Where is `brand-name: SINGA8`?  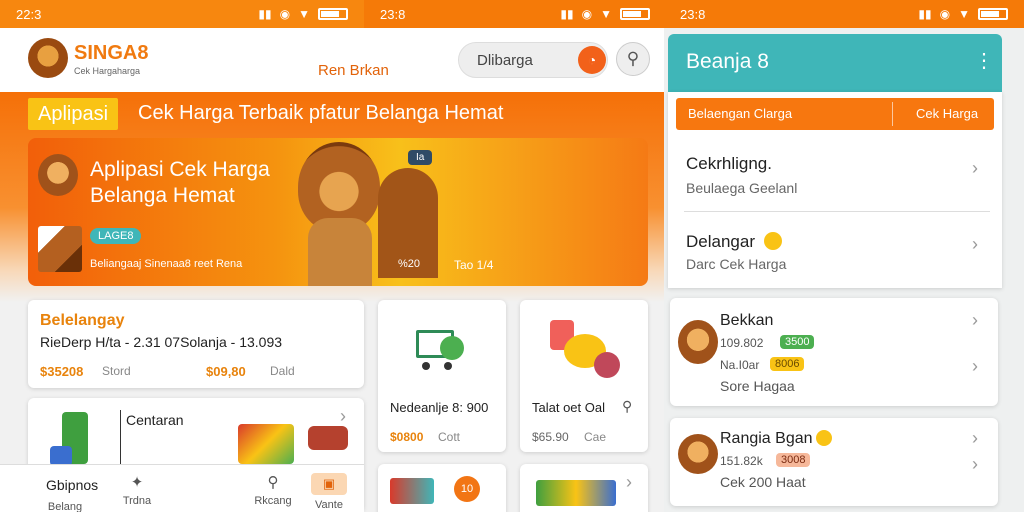
brand-name: SINGA8 is located at coordinates (111, 53).